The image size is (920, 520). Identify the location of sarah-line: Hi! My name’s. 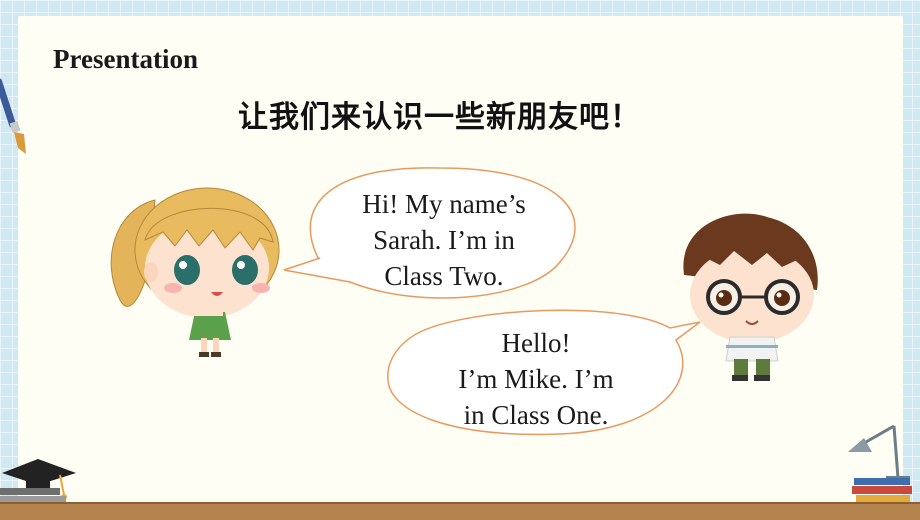
(444, 204).